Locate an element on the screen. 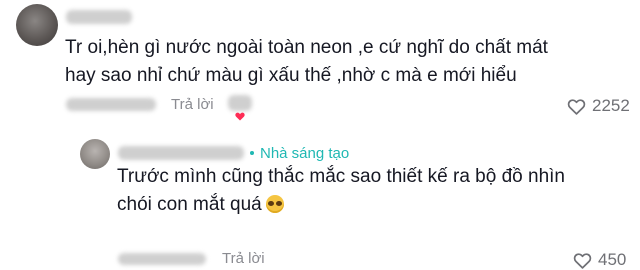  comment-like-count: 2252 is located at coordinates (611, 105).